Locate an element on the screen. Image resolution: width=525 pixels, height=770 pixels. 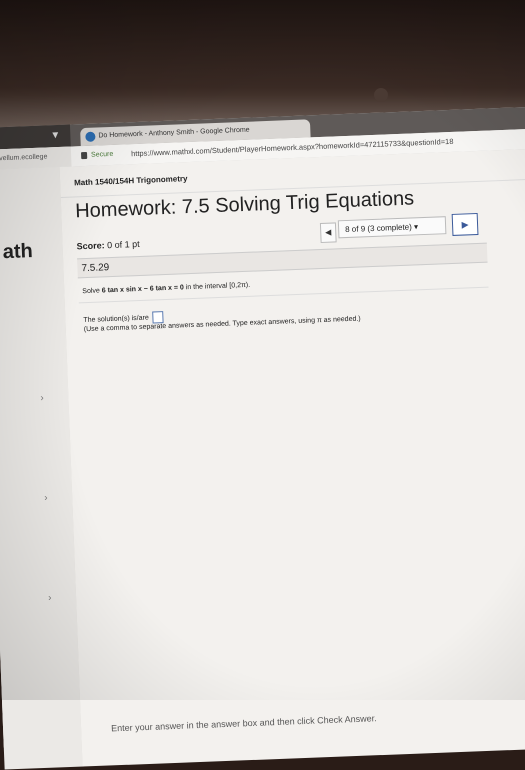
lock-icon is located at coordinates (84, 155).